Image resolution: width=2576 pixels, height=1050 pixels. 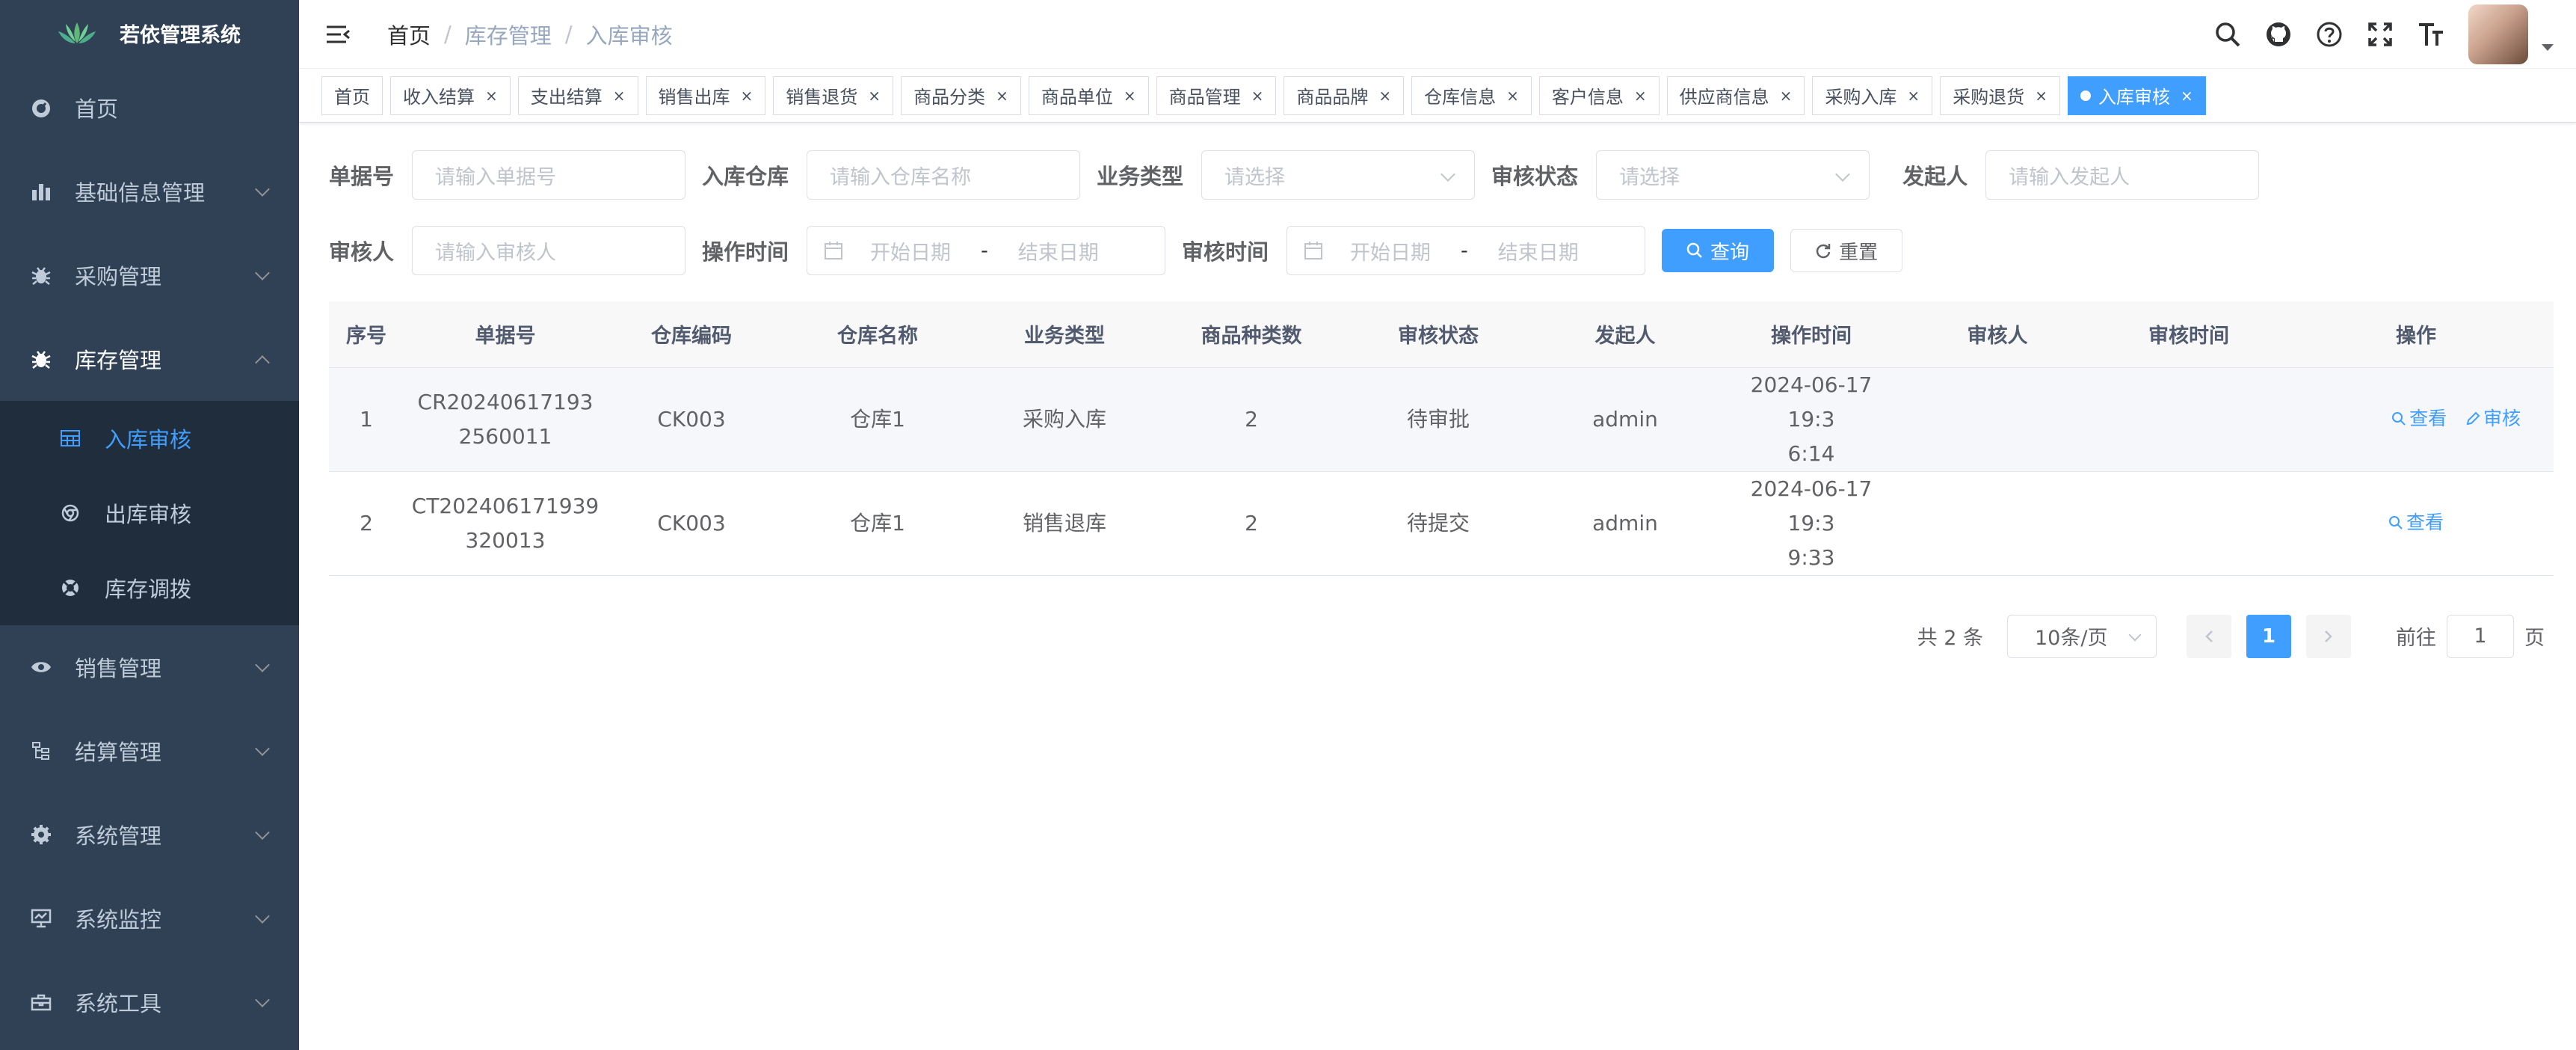 I want to click on tag-sales-return: 销售退货 ×, so click(x=833, y=95).